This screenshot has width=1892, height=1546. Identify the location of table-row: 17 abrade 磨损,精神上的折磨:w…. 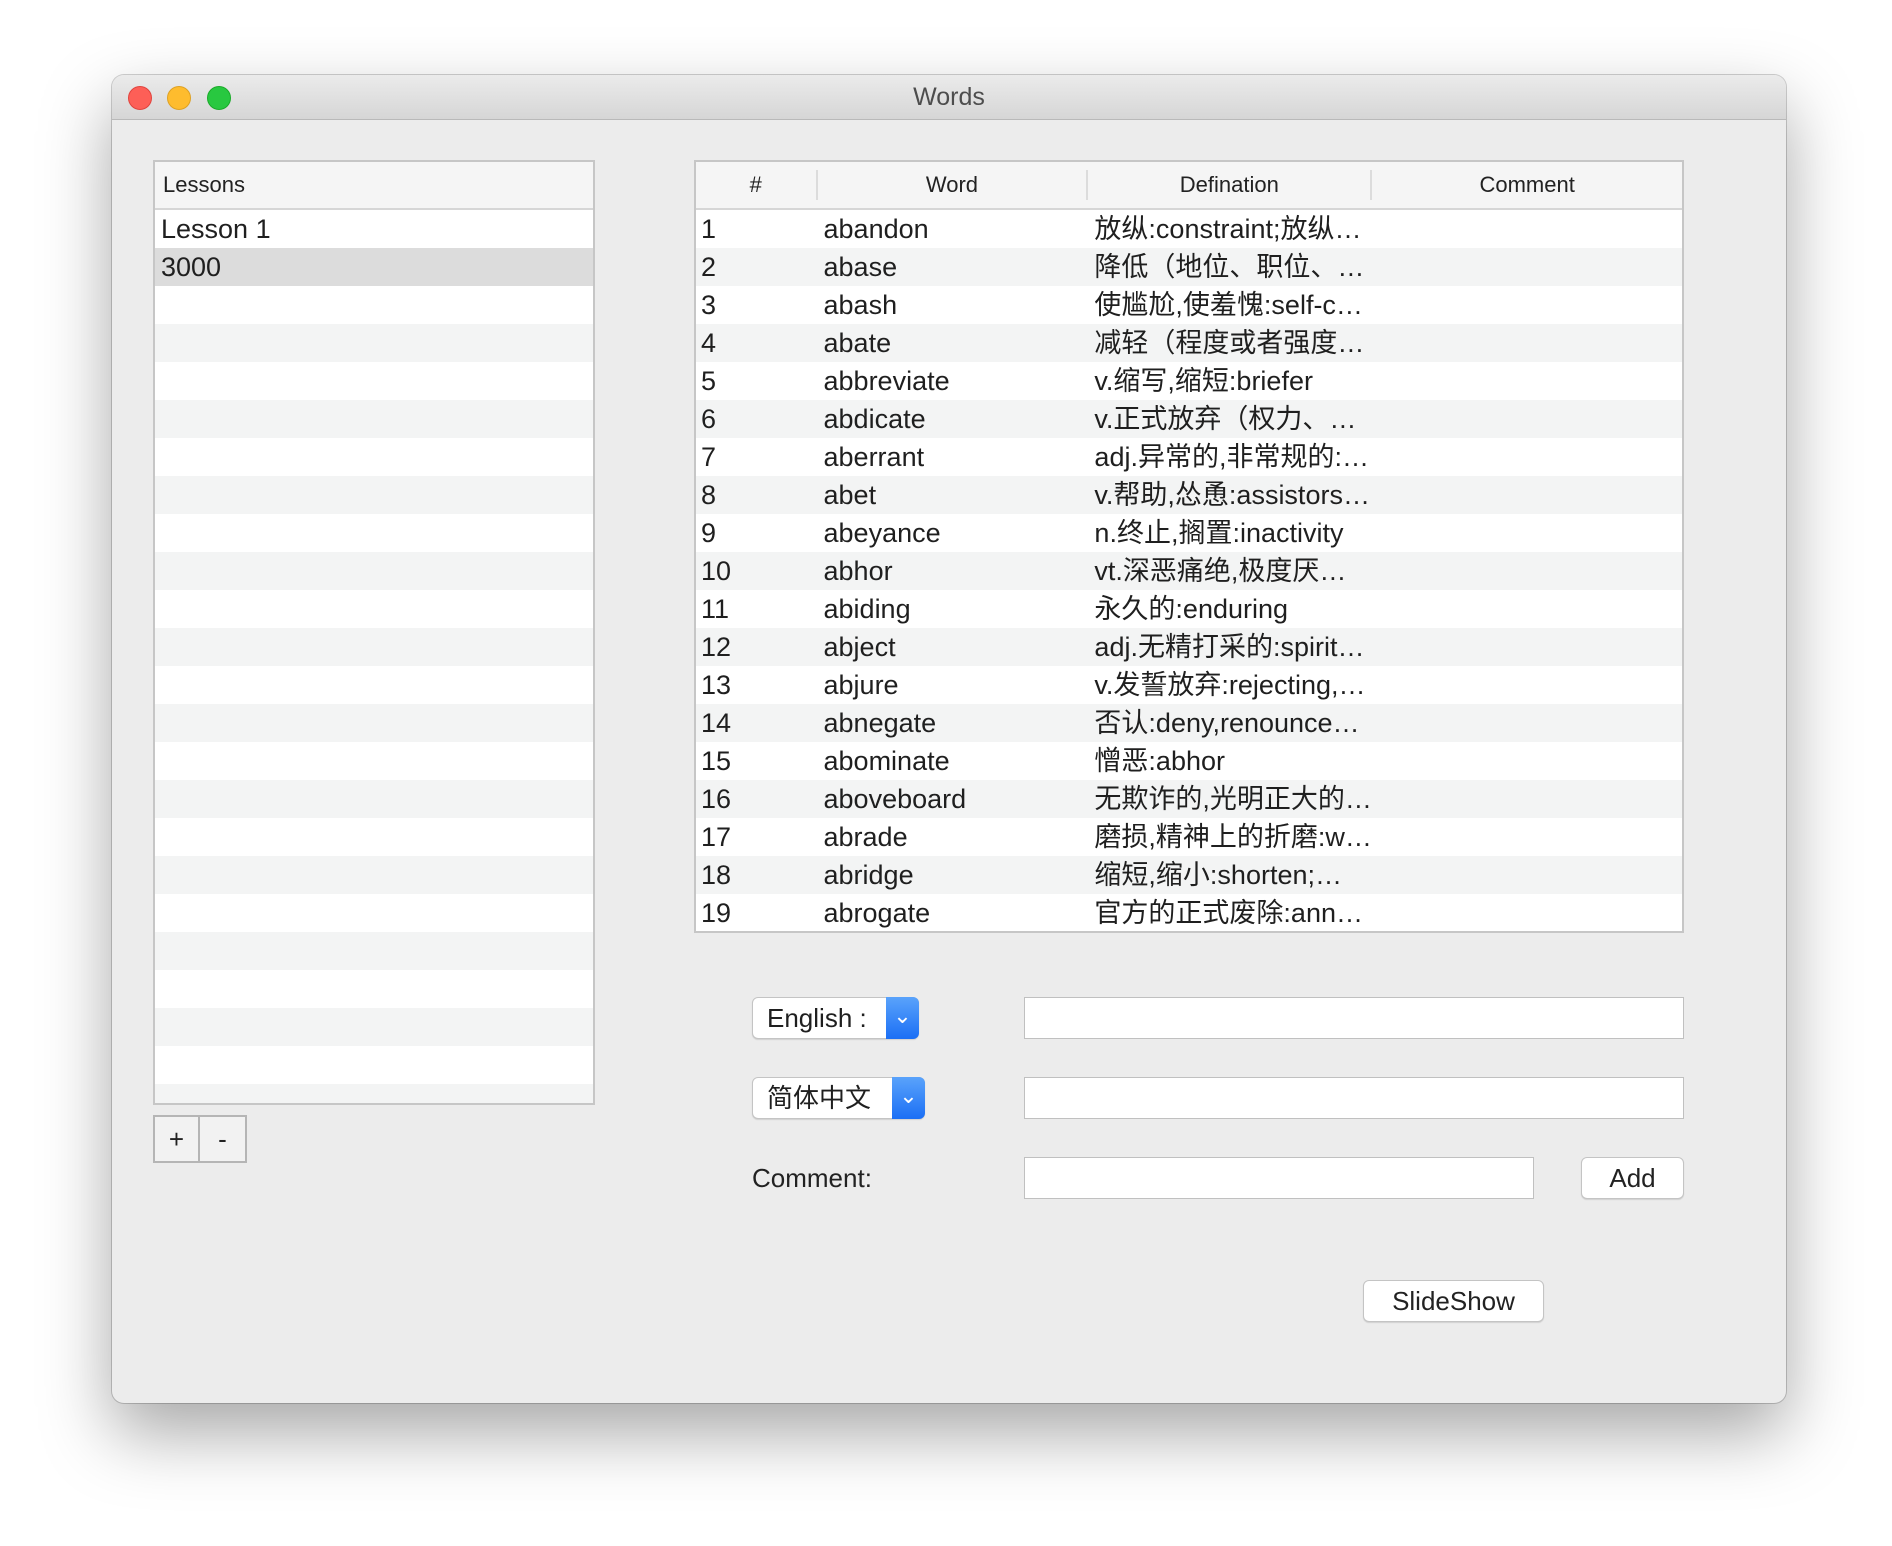
(1189, 837).